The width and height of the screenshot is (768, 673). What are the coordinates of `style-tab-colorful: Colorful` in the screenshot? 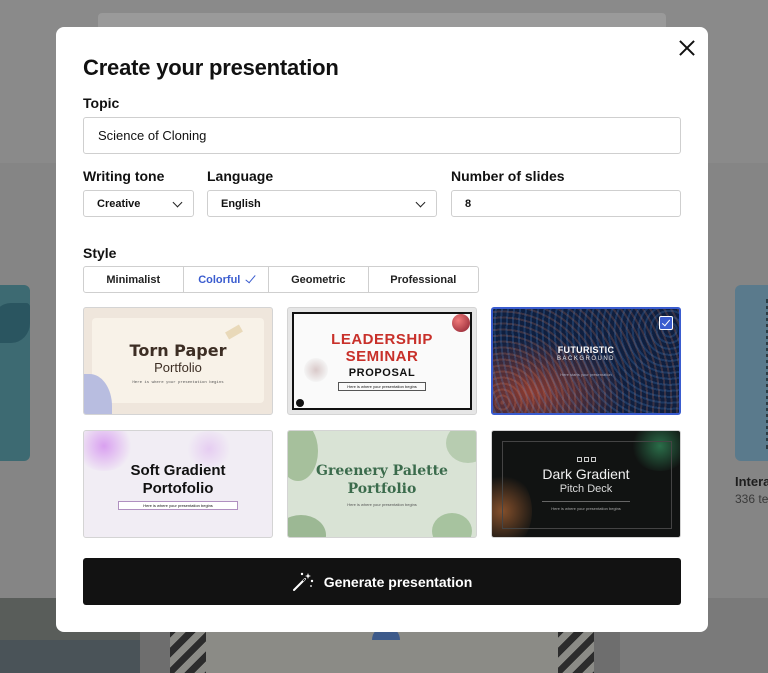 It's located at (227, 279).